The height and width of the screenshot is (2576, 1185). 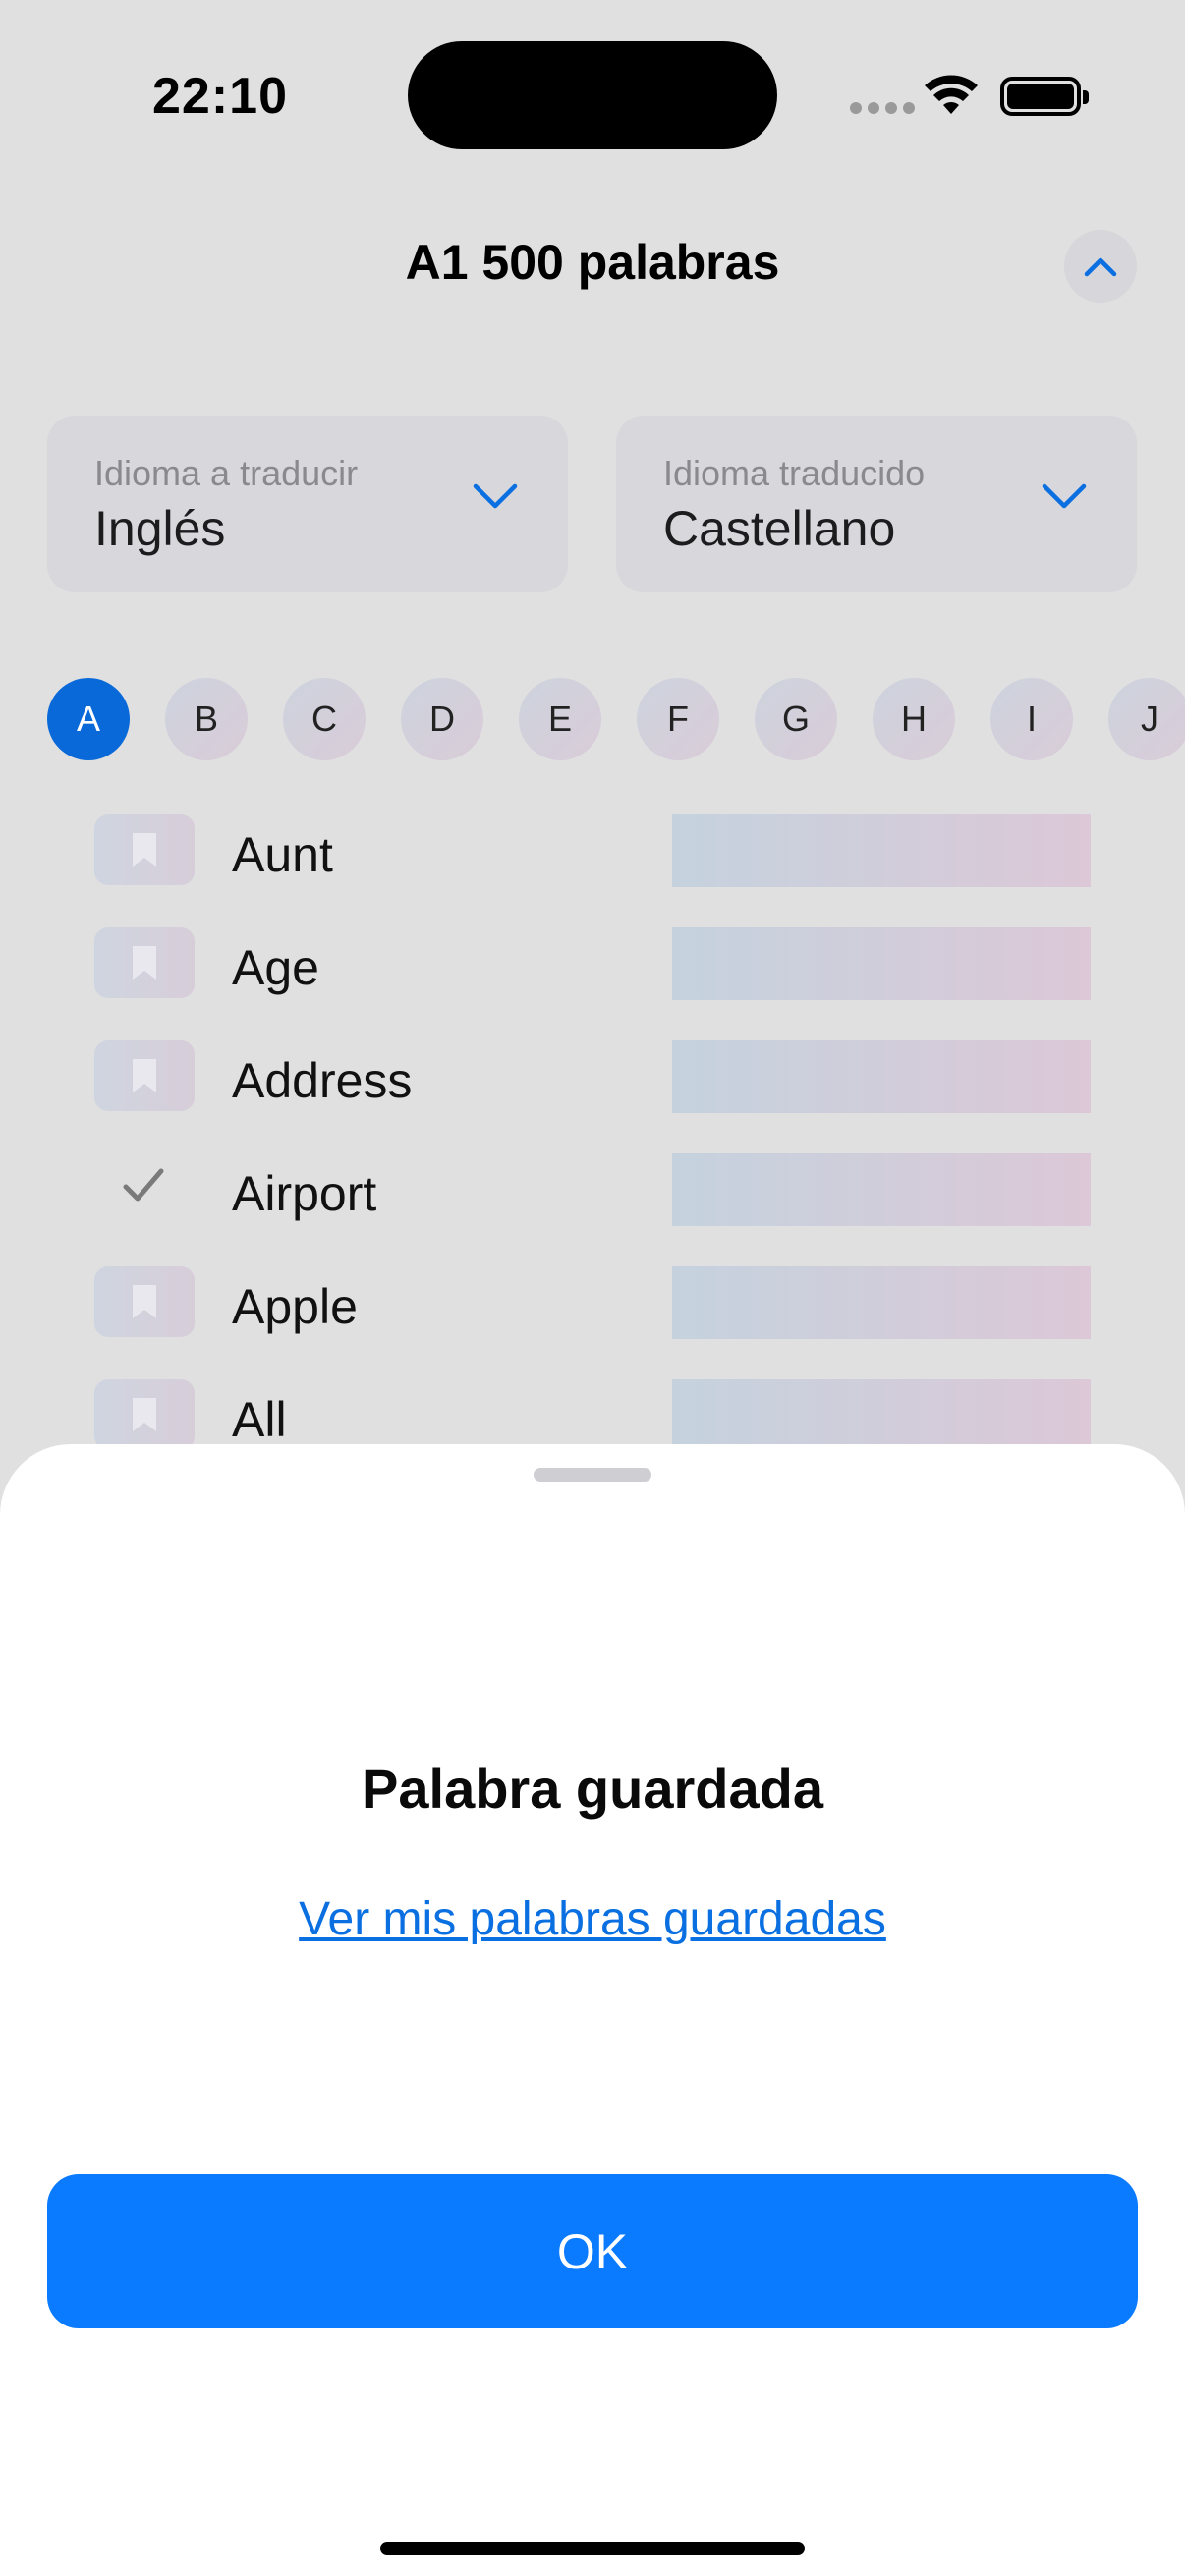 What do you see at coordinates (592, 2548) in the screenshot?
I see `home-indicator` at bounding box center [592, 2548].